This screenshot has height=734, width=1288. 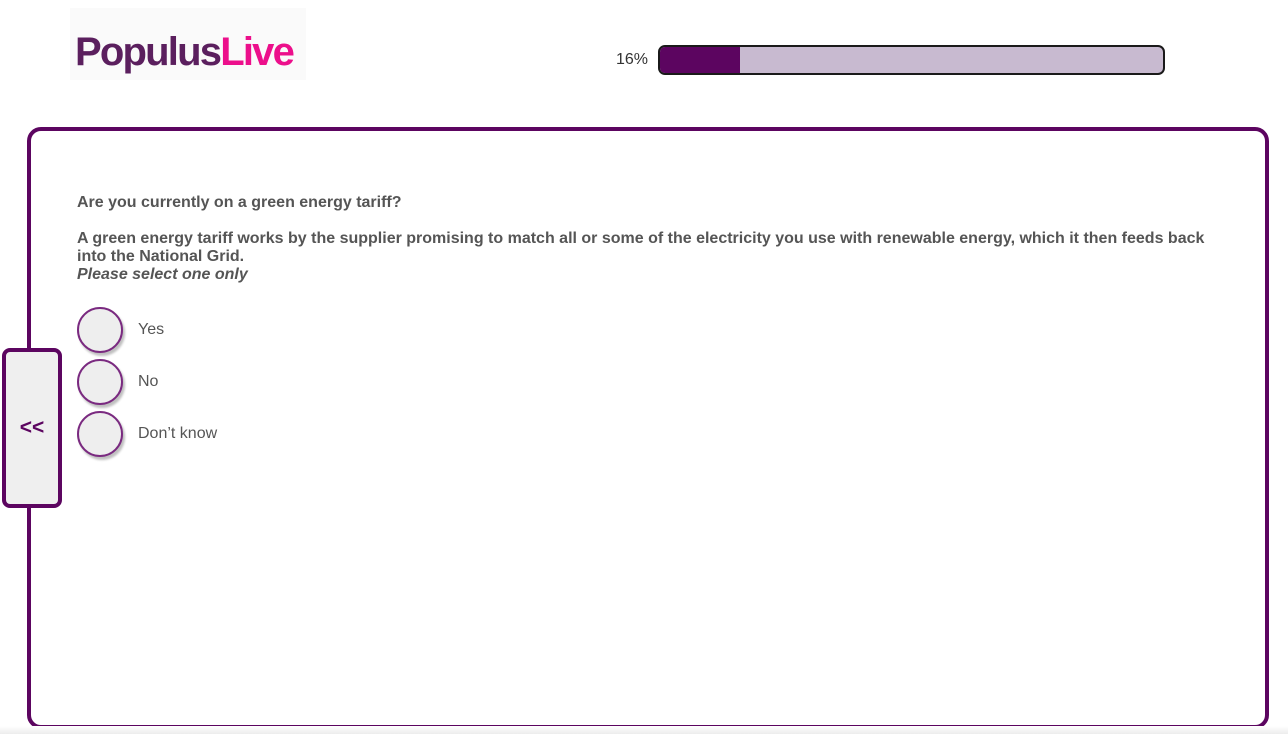 I want to click on progress-bar, so click(x=911, y=60).